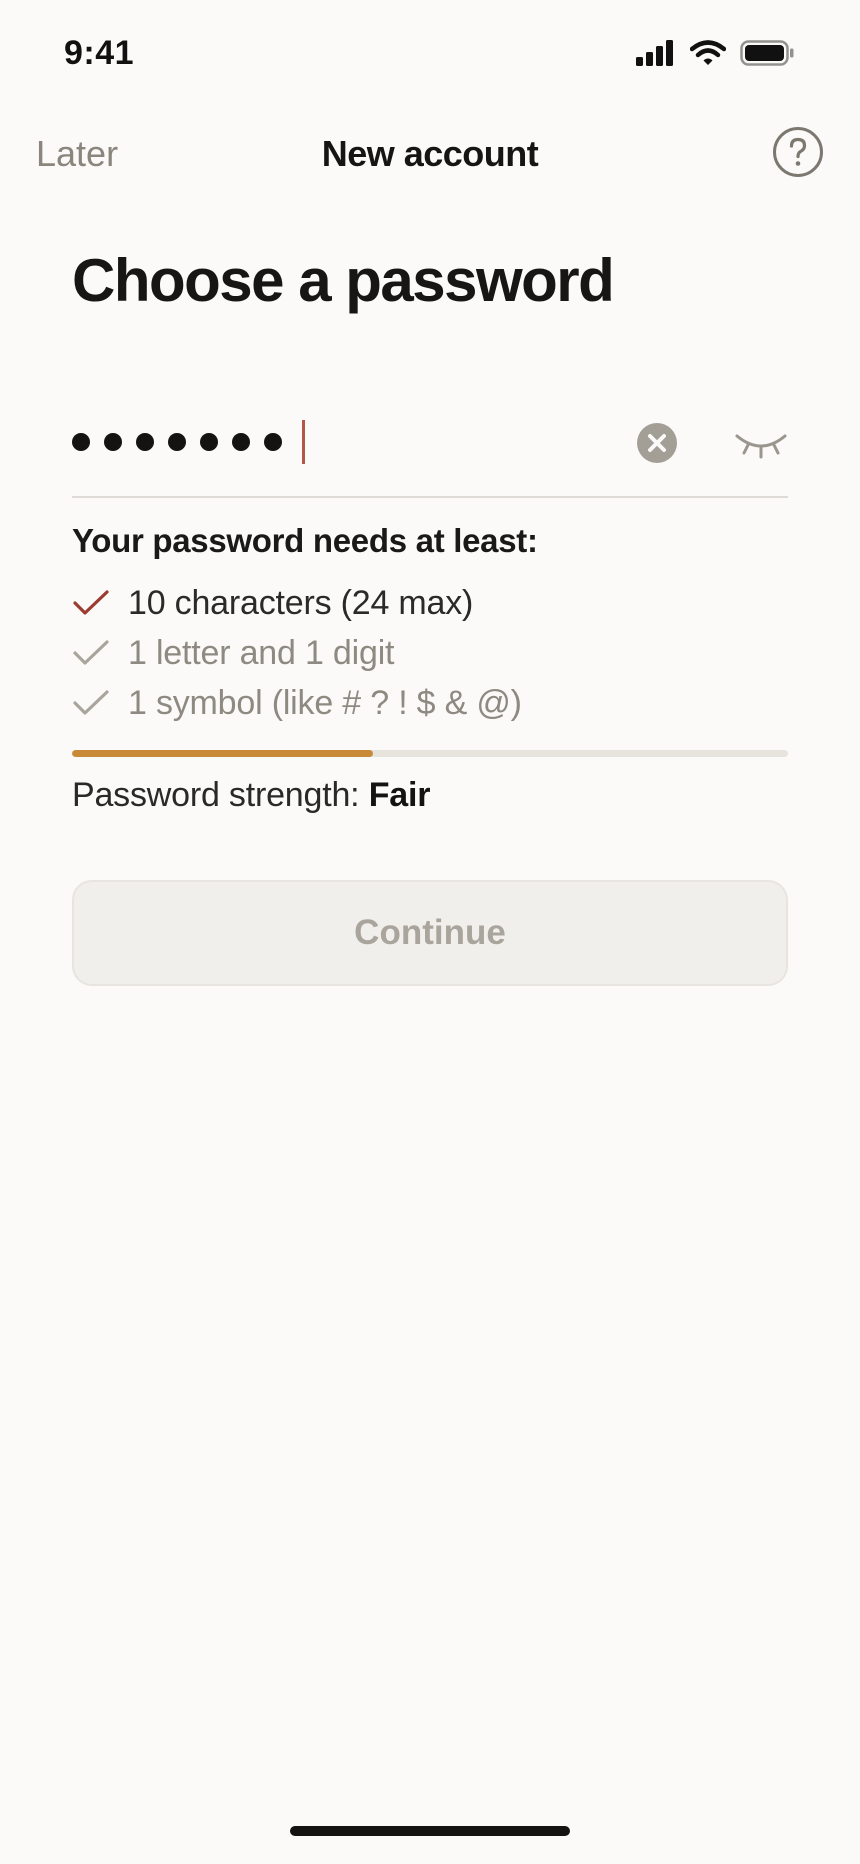 The height and width of the screenshot is (1864, 860). I want to click on home-indicator, so click(430, 1831).